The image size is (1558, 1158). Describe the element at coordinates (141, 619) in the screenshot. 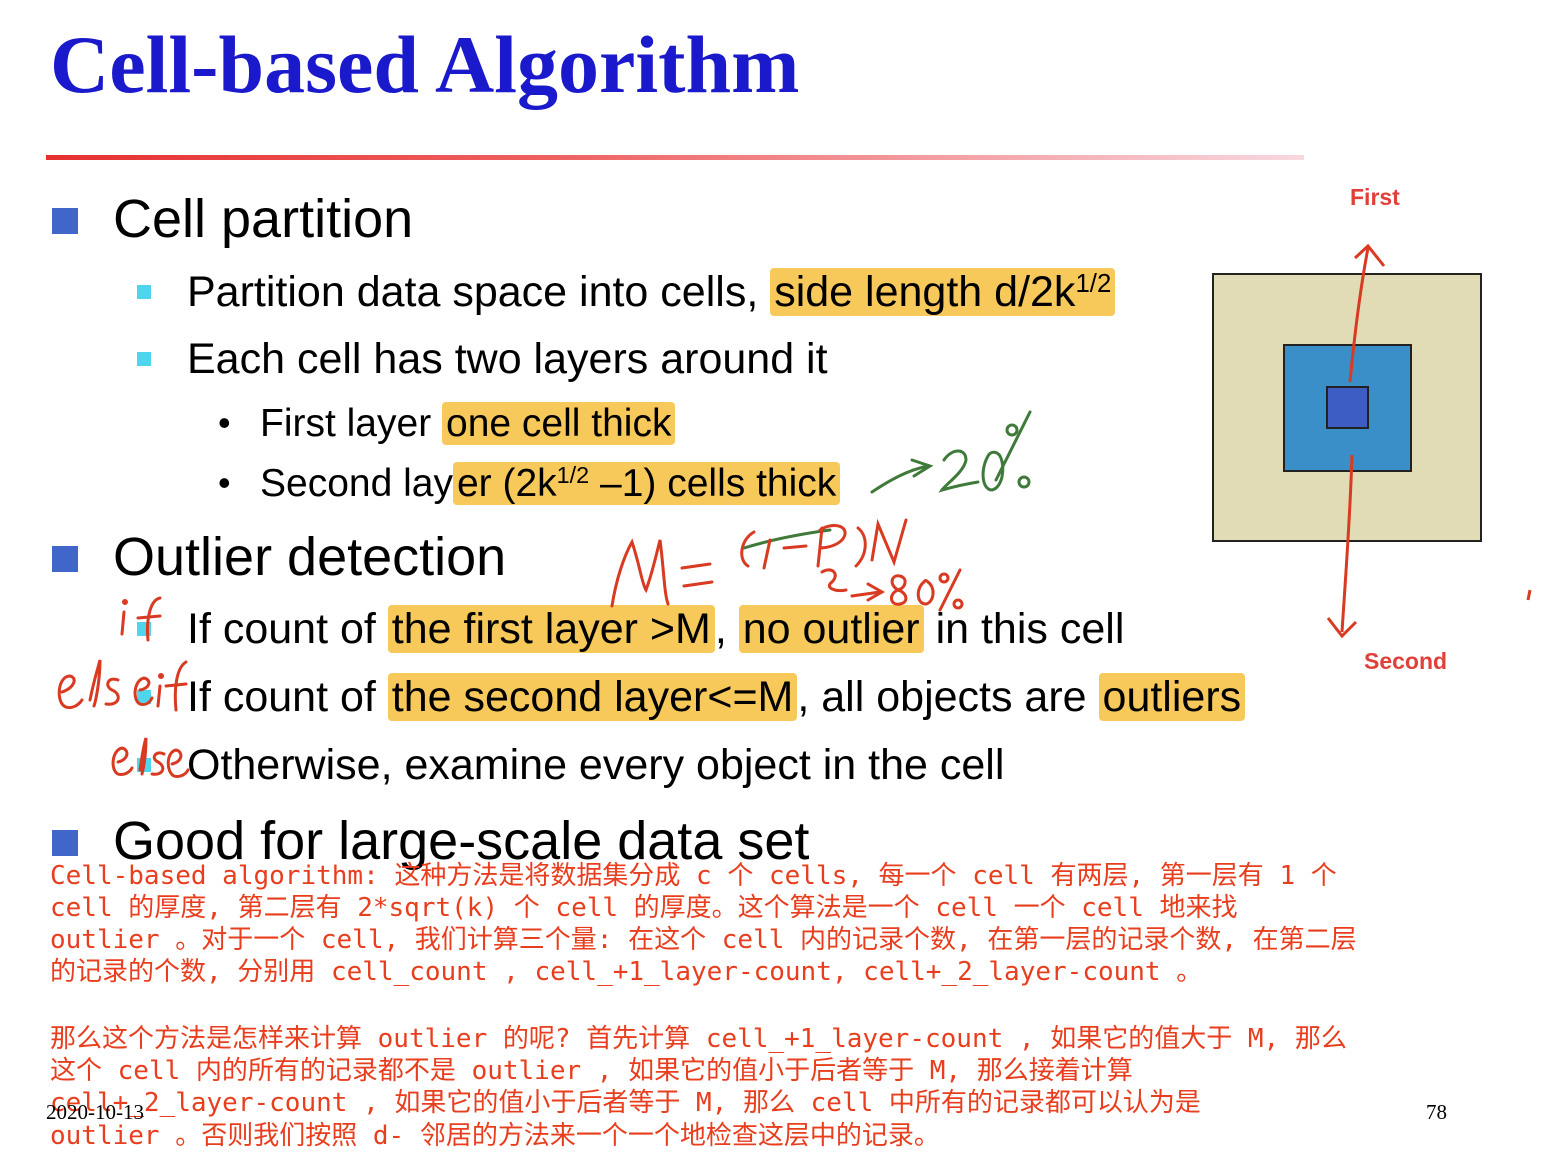

I see `handwritten-if` at that location.